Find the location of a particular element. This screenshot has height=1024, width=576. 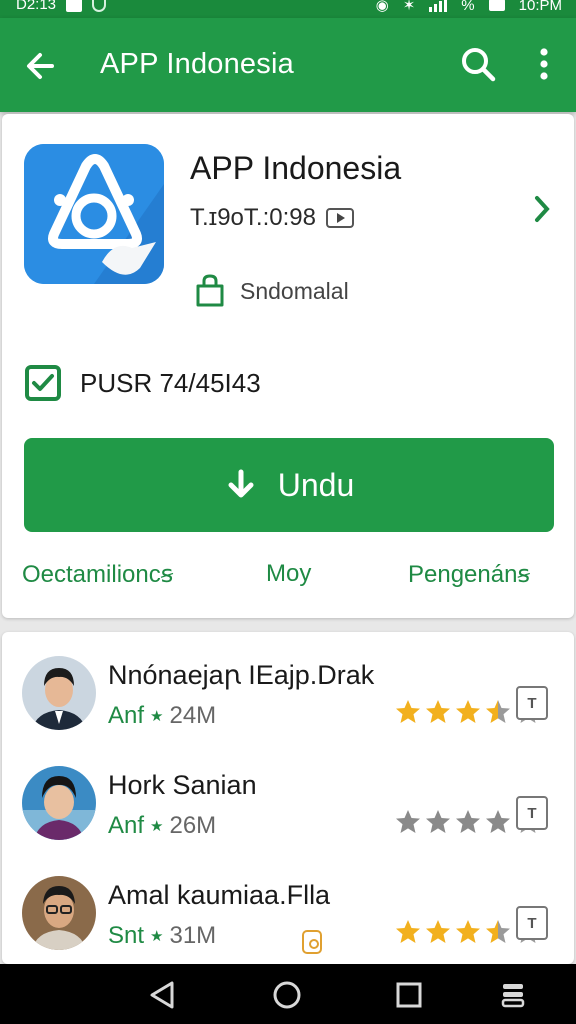

app-bar: APP Indonesia is located at coordinates (288, 65).